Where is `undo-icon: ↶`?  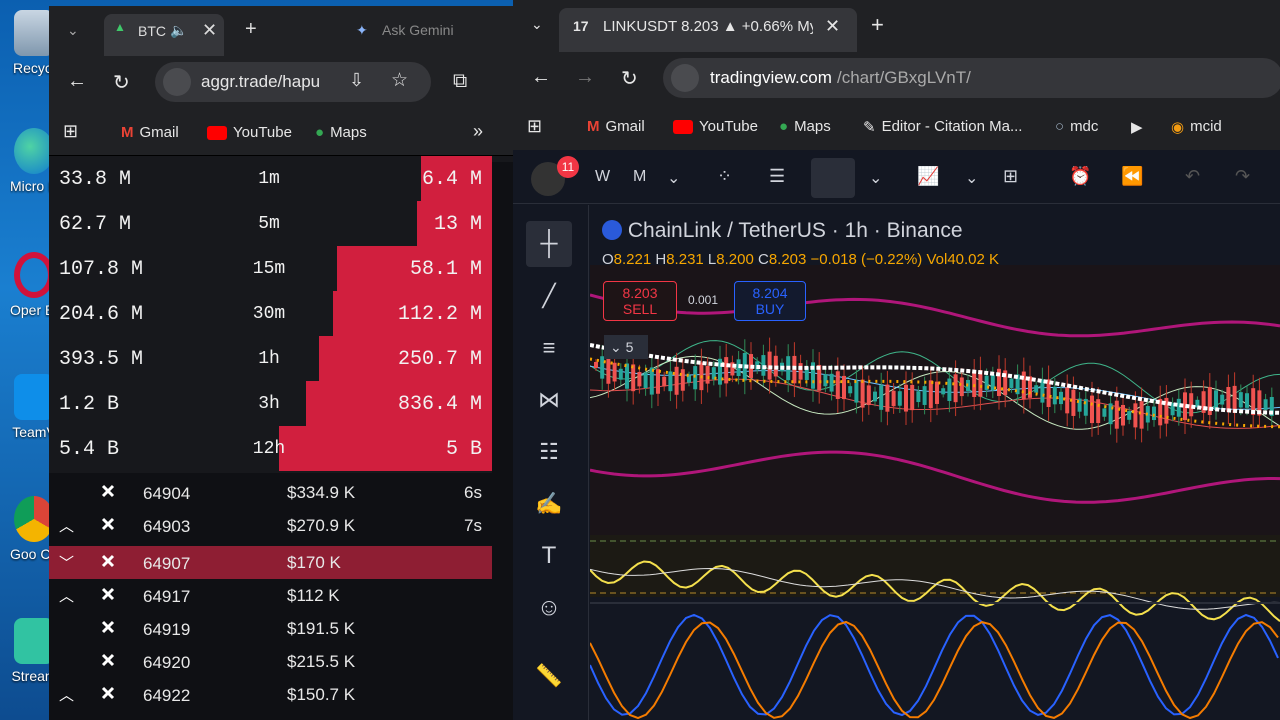
undo-icon: ↶ is located at coordinates (1192, 176).